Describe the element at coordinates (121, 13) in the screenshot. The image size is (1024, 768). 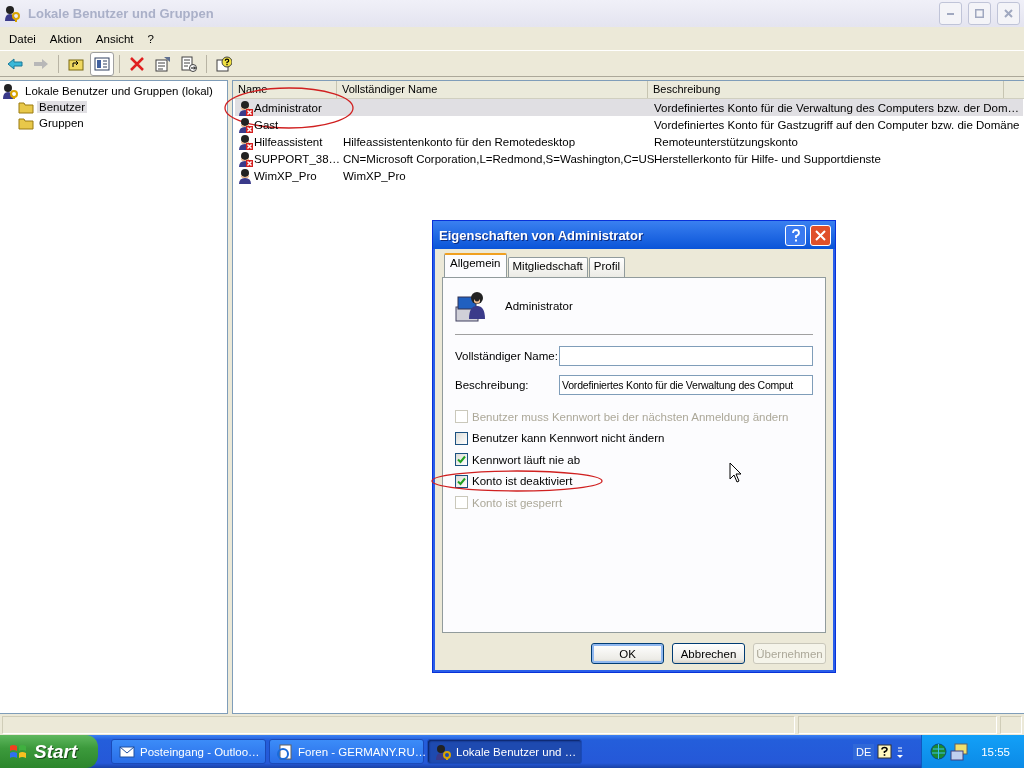
I see `window-title: Lokale Benutzer und Gruppen` at that location.